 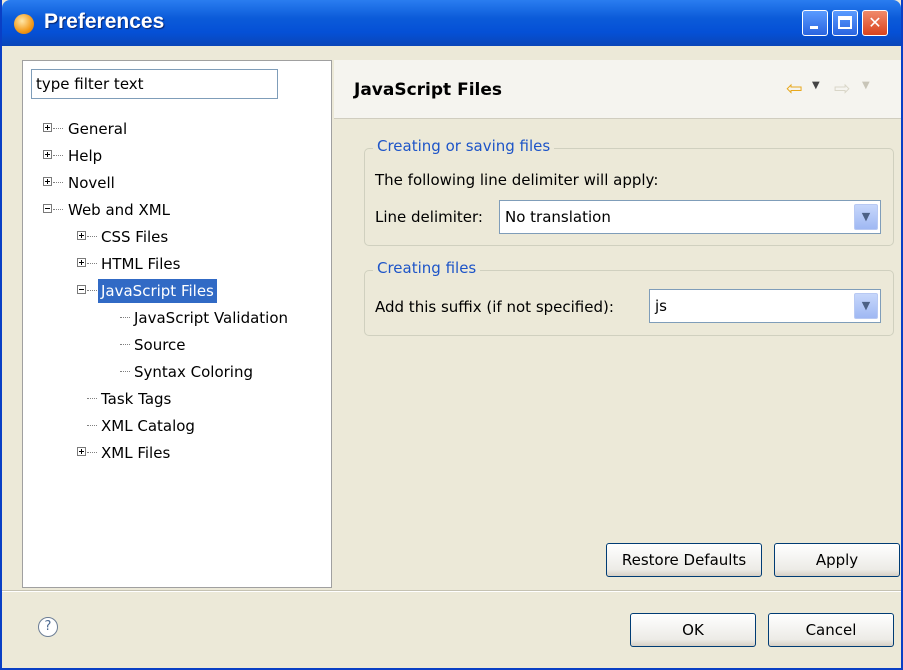 I want to click on tree-item-label: Task Tags, so click(x=136, y=399).